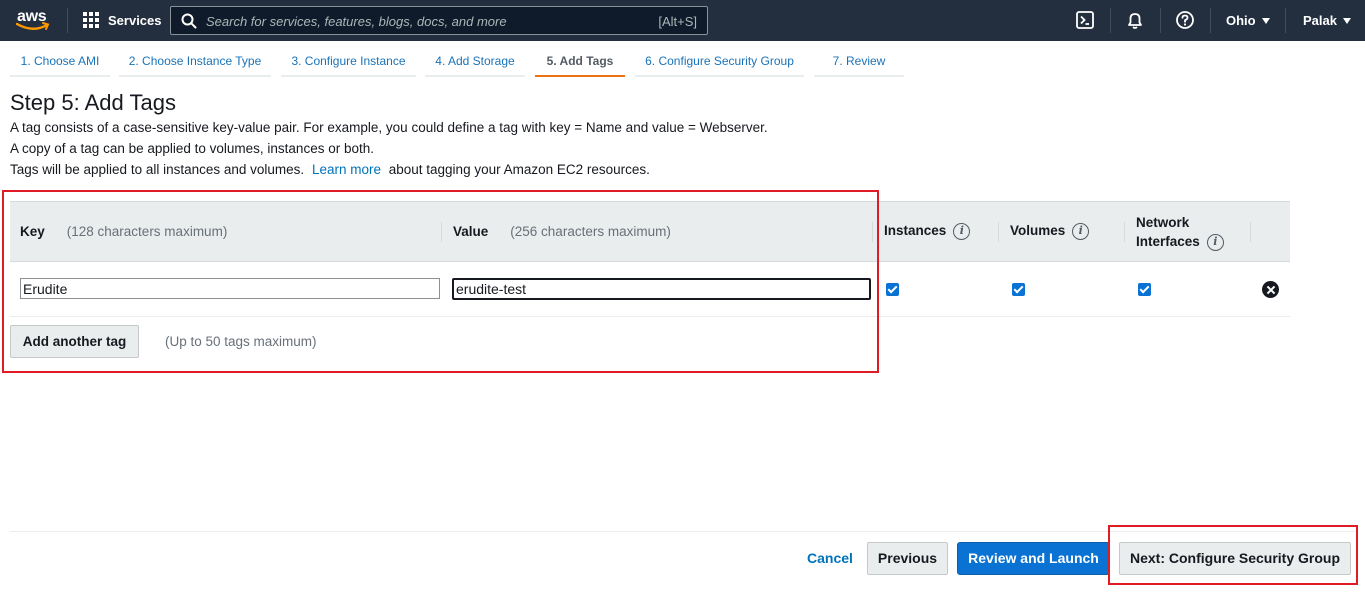 This screenshot has width=1365, height=594. I want to click on network-header-line-1: Network, so click(1163, 222).